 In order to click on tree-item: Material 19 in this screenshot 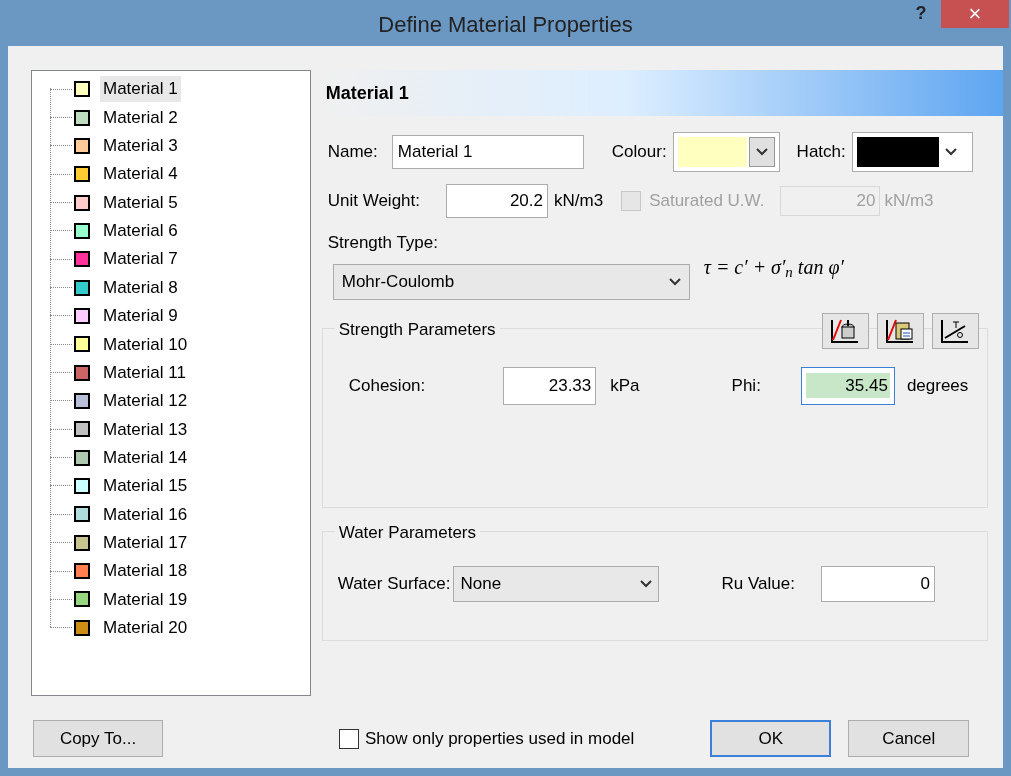, I will do `click(145, 599)`.